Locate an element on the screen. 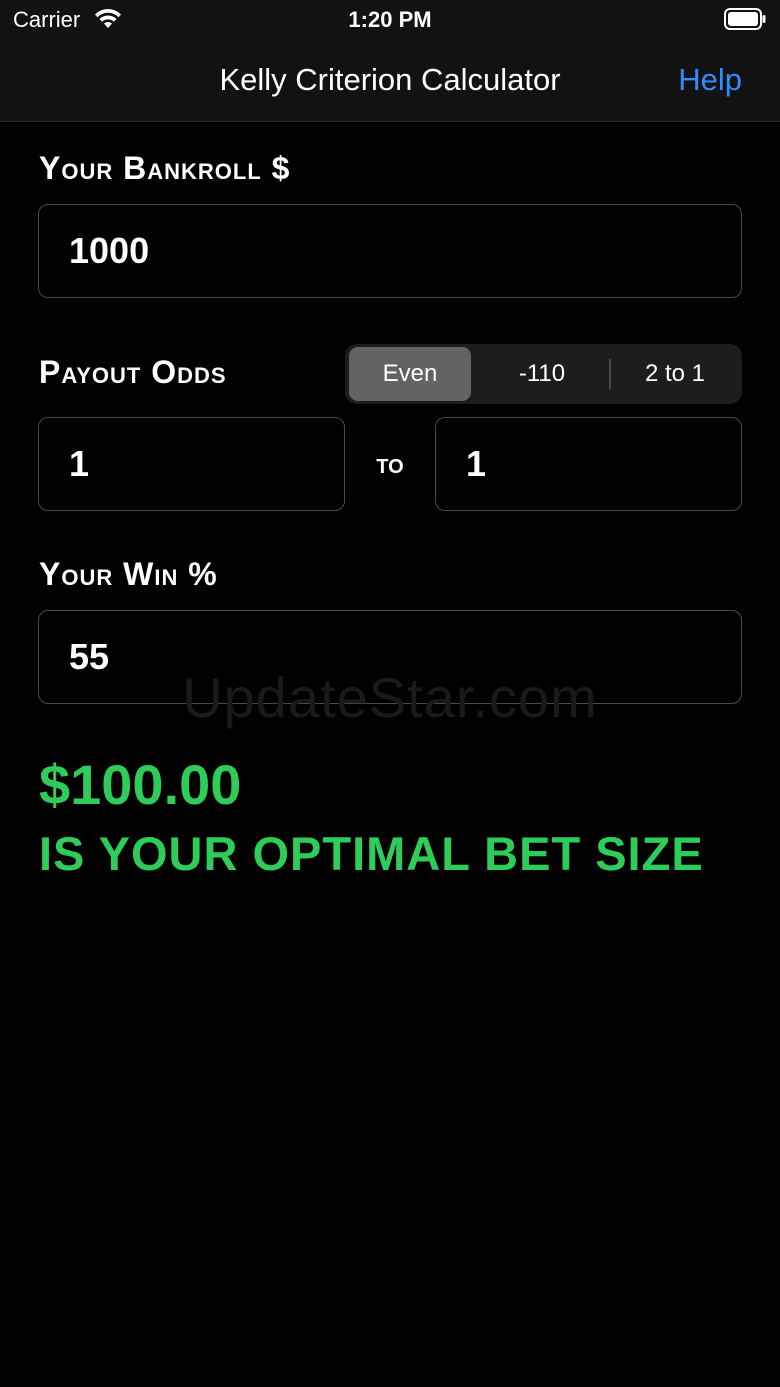  odds-segmented-control: Even -110 2 to 1 is located at coordinates (543, 374).